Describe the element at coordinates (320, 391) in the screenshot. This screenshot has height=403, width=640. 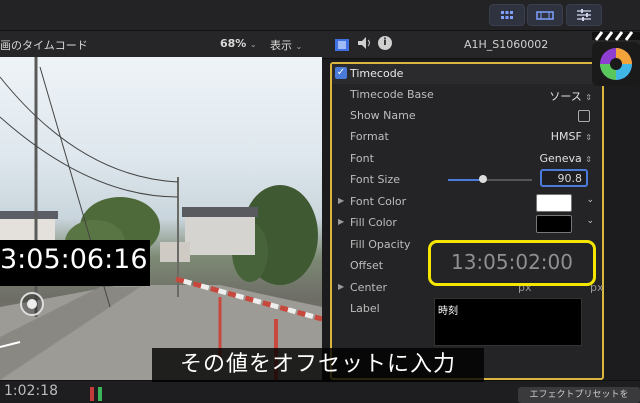
I see `timeline-strip: 1:02:18 エフェクトプリセットを` at that location.